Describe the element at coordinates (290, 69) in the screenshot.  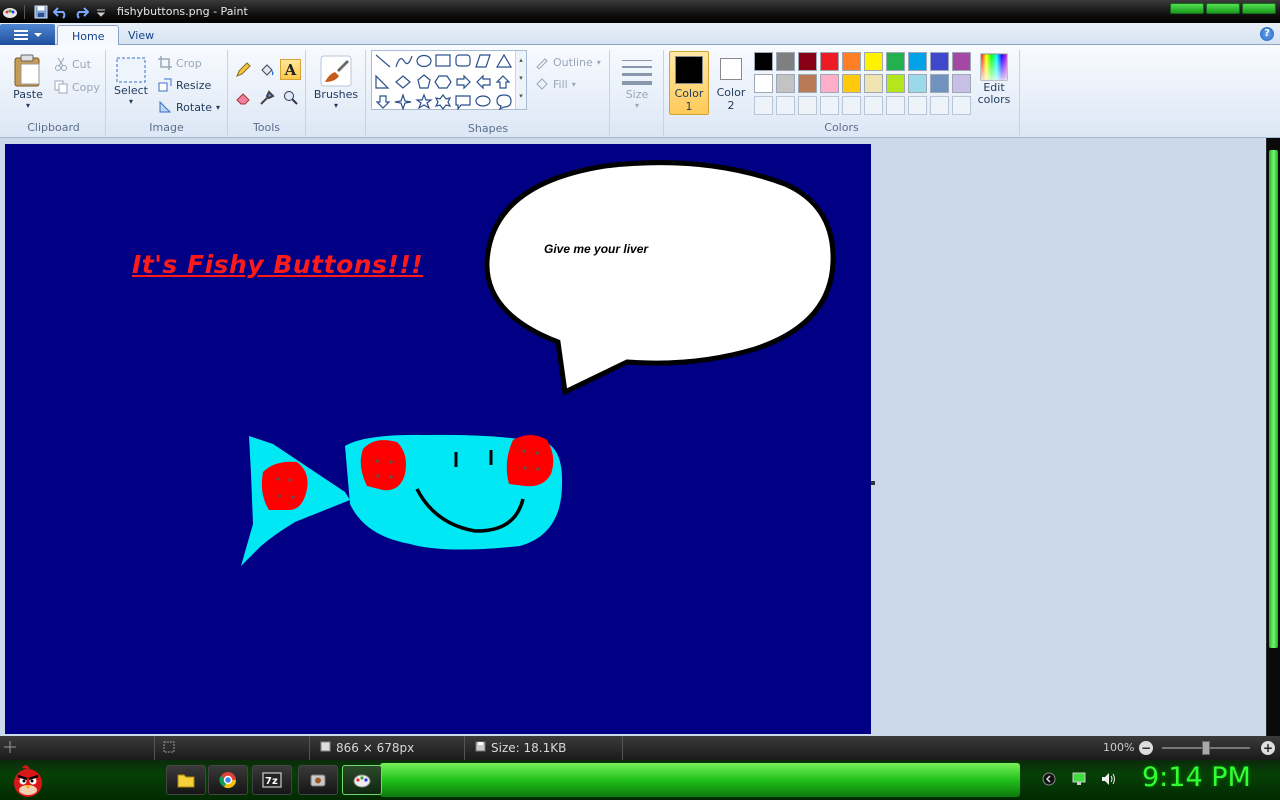
I see `text-tool: A` at that location.